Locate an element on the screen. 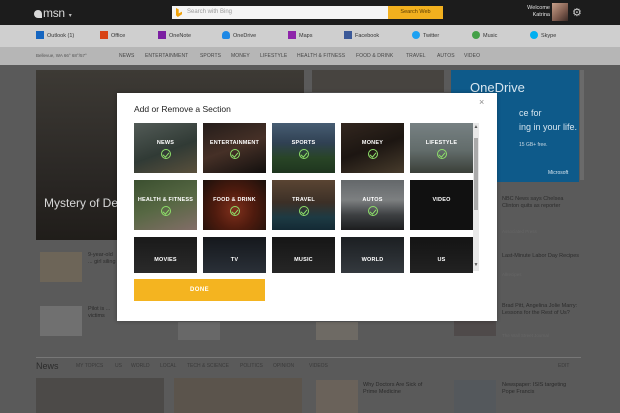 The width and height of the screenshot is (620, 413). tile-sports: SPORTS is located at coordinates (303, 148).